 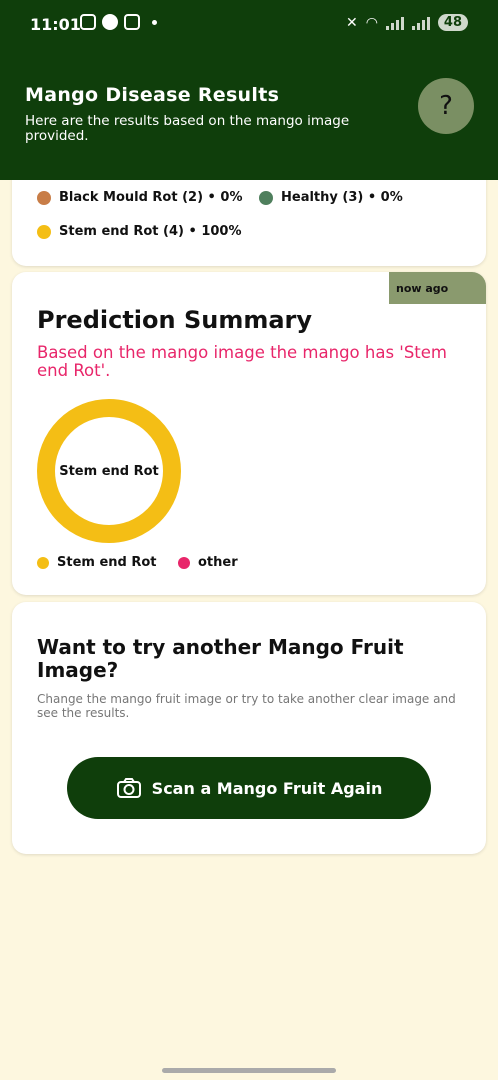 What do you see at coordinates (267, 788) in the screenshot?
I see `scan-again-label: Scan a Mango Fruit Again` at bounding box center [267, 788].